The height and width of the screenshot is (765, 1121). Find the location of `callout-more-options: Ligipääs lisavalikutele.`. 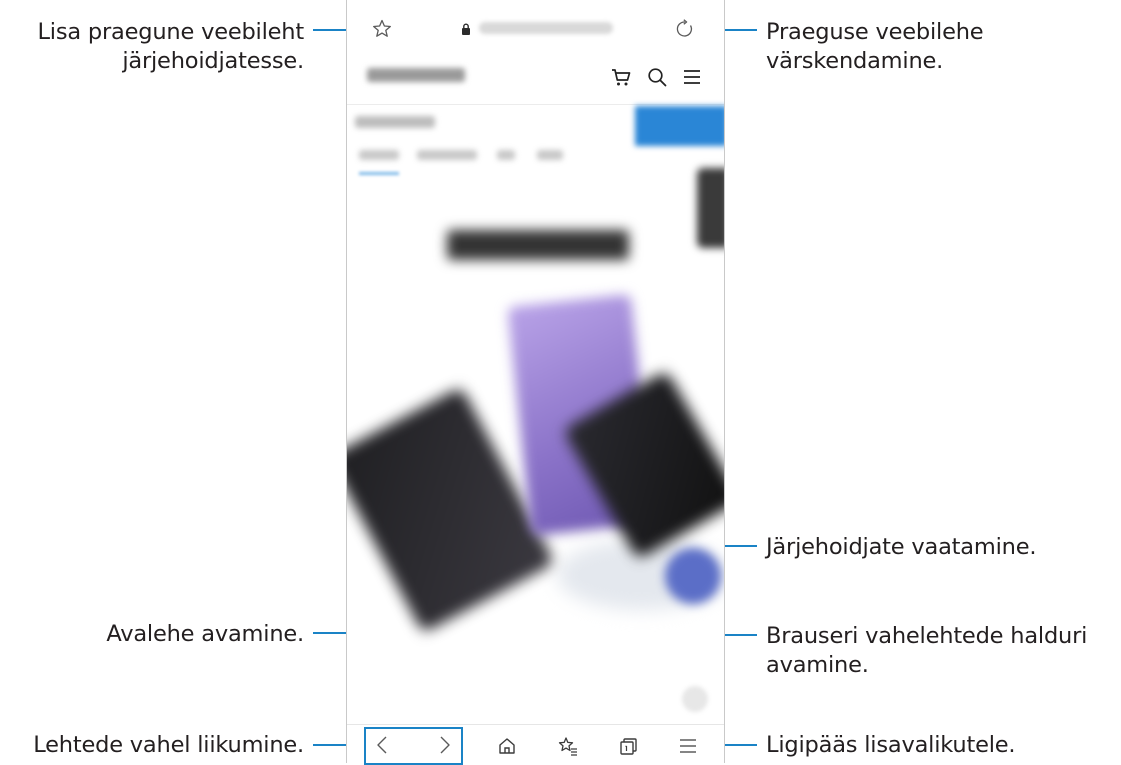

callout-more-options: Ligipääs lisavalikutele. is located at coordinates (891, 745).